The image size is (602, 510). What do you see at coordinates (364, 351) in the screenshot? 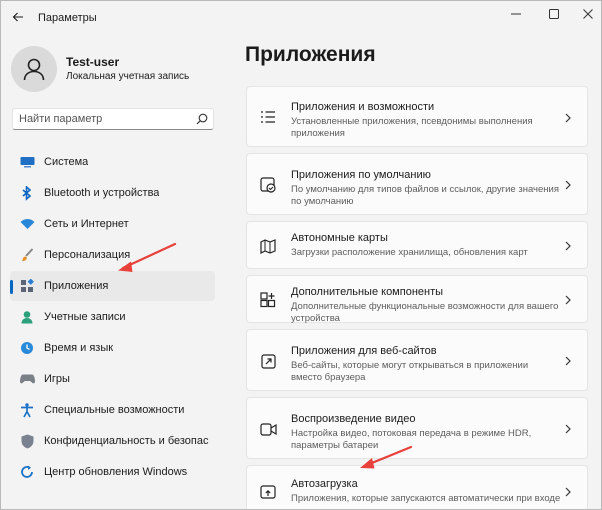
I see `card-title: Приложения для веб-сайтов` at bounding box center [364, 351].